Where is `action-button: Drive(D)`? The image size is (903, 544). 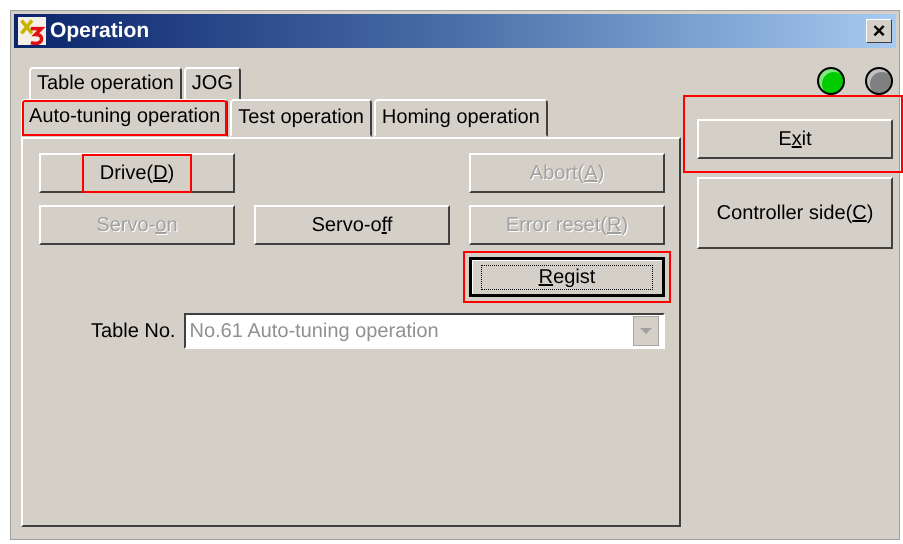 action-button: Drive(D) is located at coordinates (137, 173).